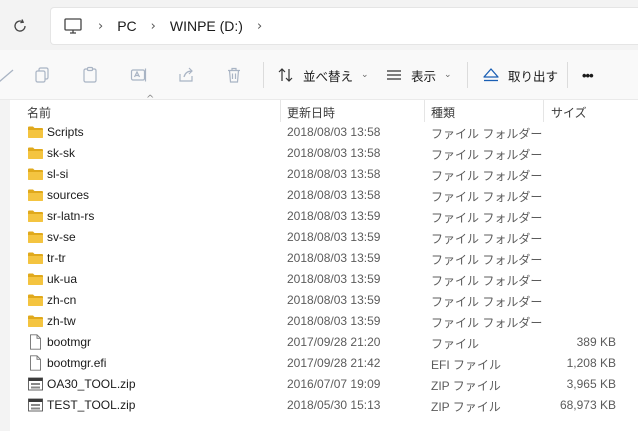  I want to click on file-name: sr-latn-rs, so click(71, 216).